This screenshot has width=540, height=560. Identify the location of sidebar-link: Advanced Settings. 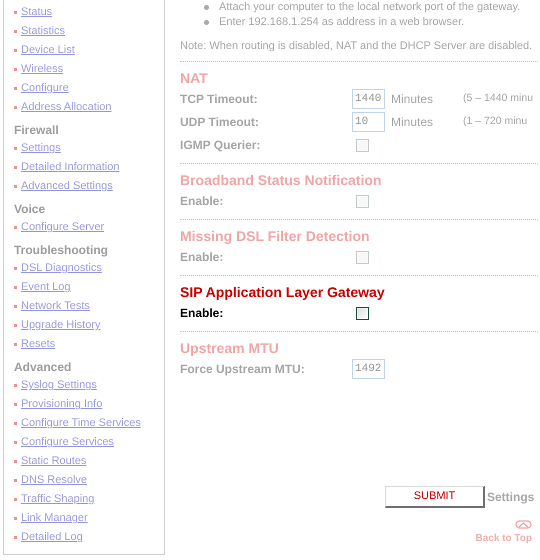
(67, 186).